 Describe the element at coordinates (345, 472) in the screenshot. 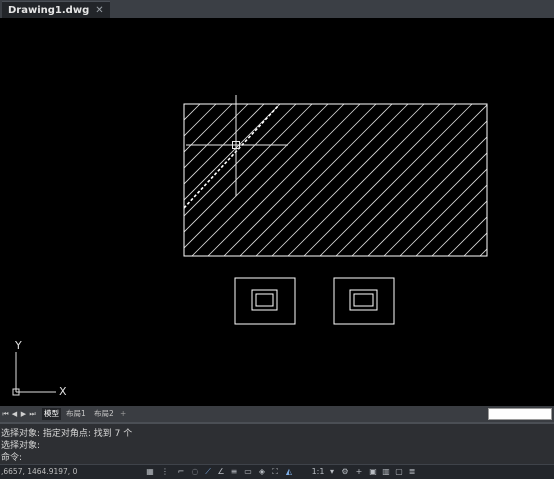

I see `workspace-gear-icon: ⚙` at that location.